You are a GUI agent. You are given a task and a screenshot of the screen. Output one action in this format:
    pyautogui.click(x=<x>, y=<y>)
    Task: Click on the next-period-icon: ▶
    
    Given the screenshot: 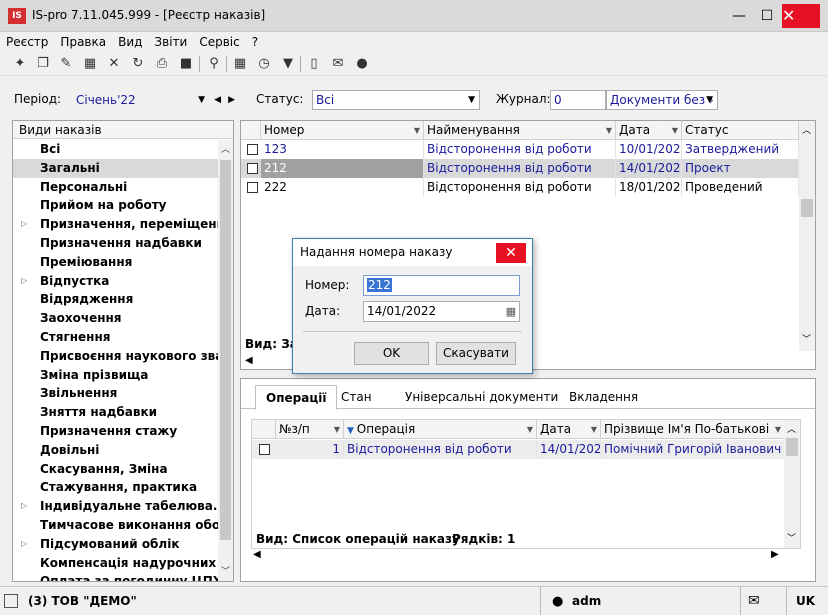 What is the action you would take?
    pyautogui.click(x=231, y=100)
    